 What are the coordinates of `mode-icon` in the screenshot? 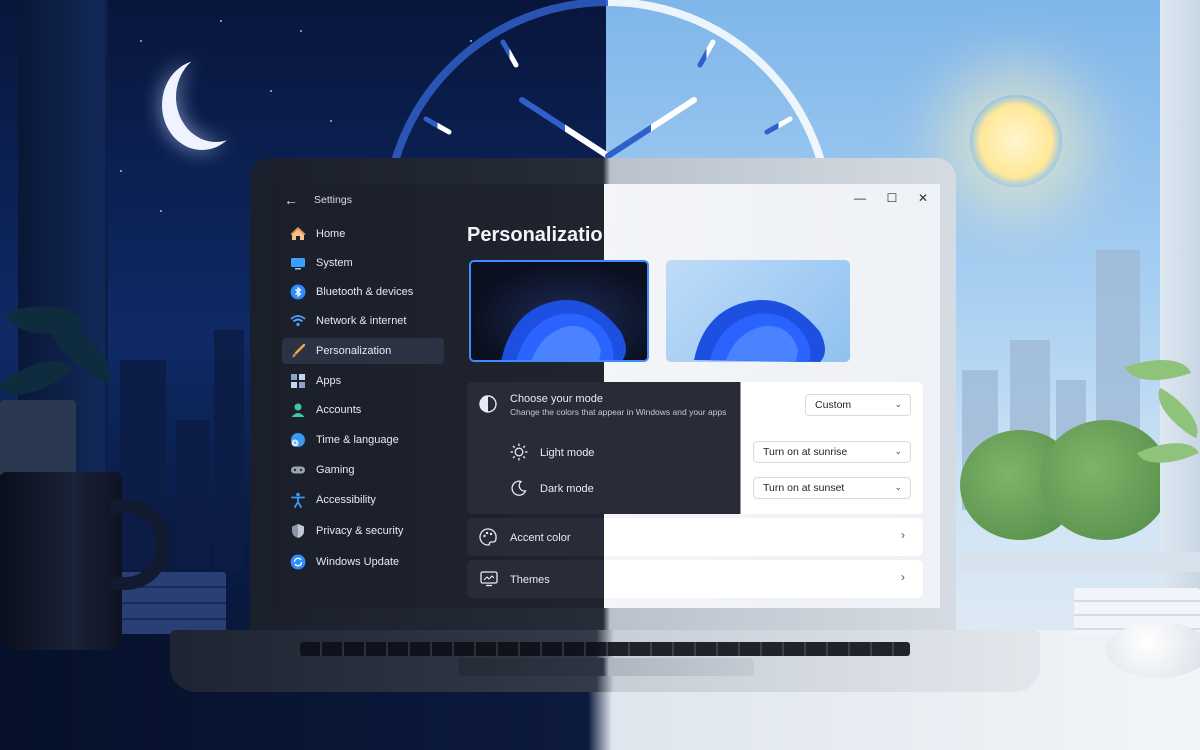 It's located at (488, 404).